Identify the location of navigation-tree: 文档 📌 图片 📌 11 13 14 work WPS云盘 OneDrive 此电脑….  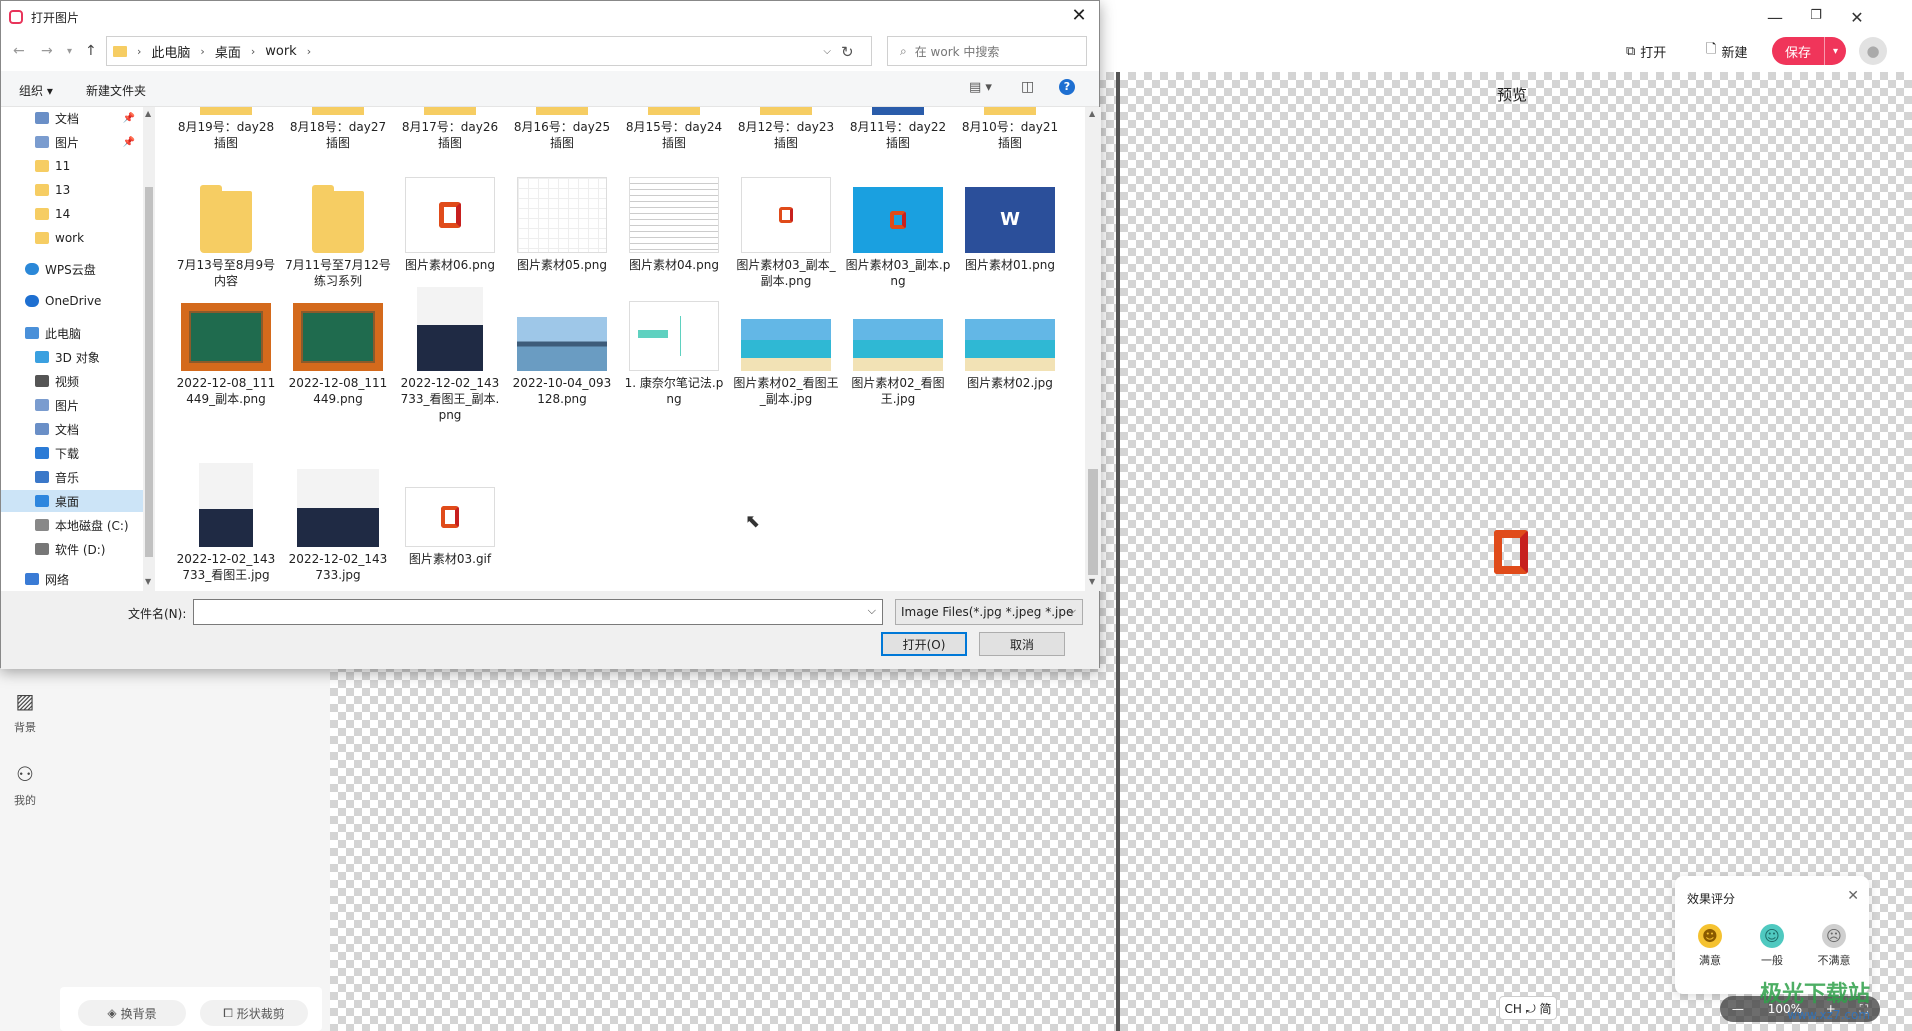
(72, 349).